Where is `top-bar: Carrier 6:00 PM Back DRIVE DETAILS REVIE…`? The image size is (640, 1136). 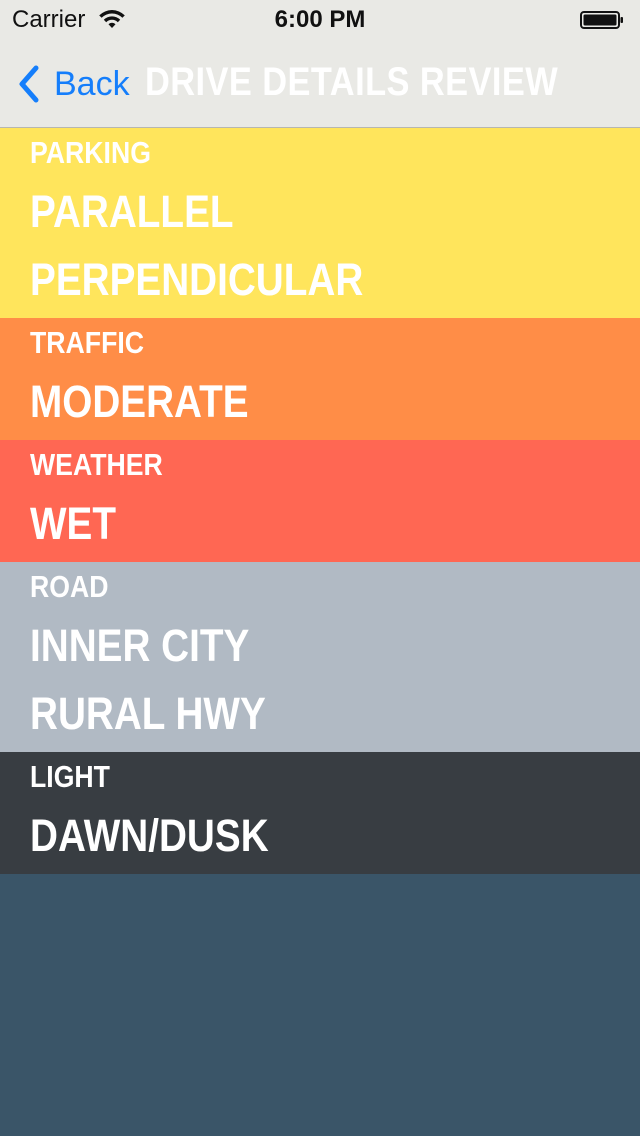 top-bar: Carrier 6:00 PM Back DRIVE DETAILS REVIE… is located at coordinates (320, 64).